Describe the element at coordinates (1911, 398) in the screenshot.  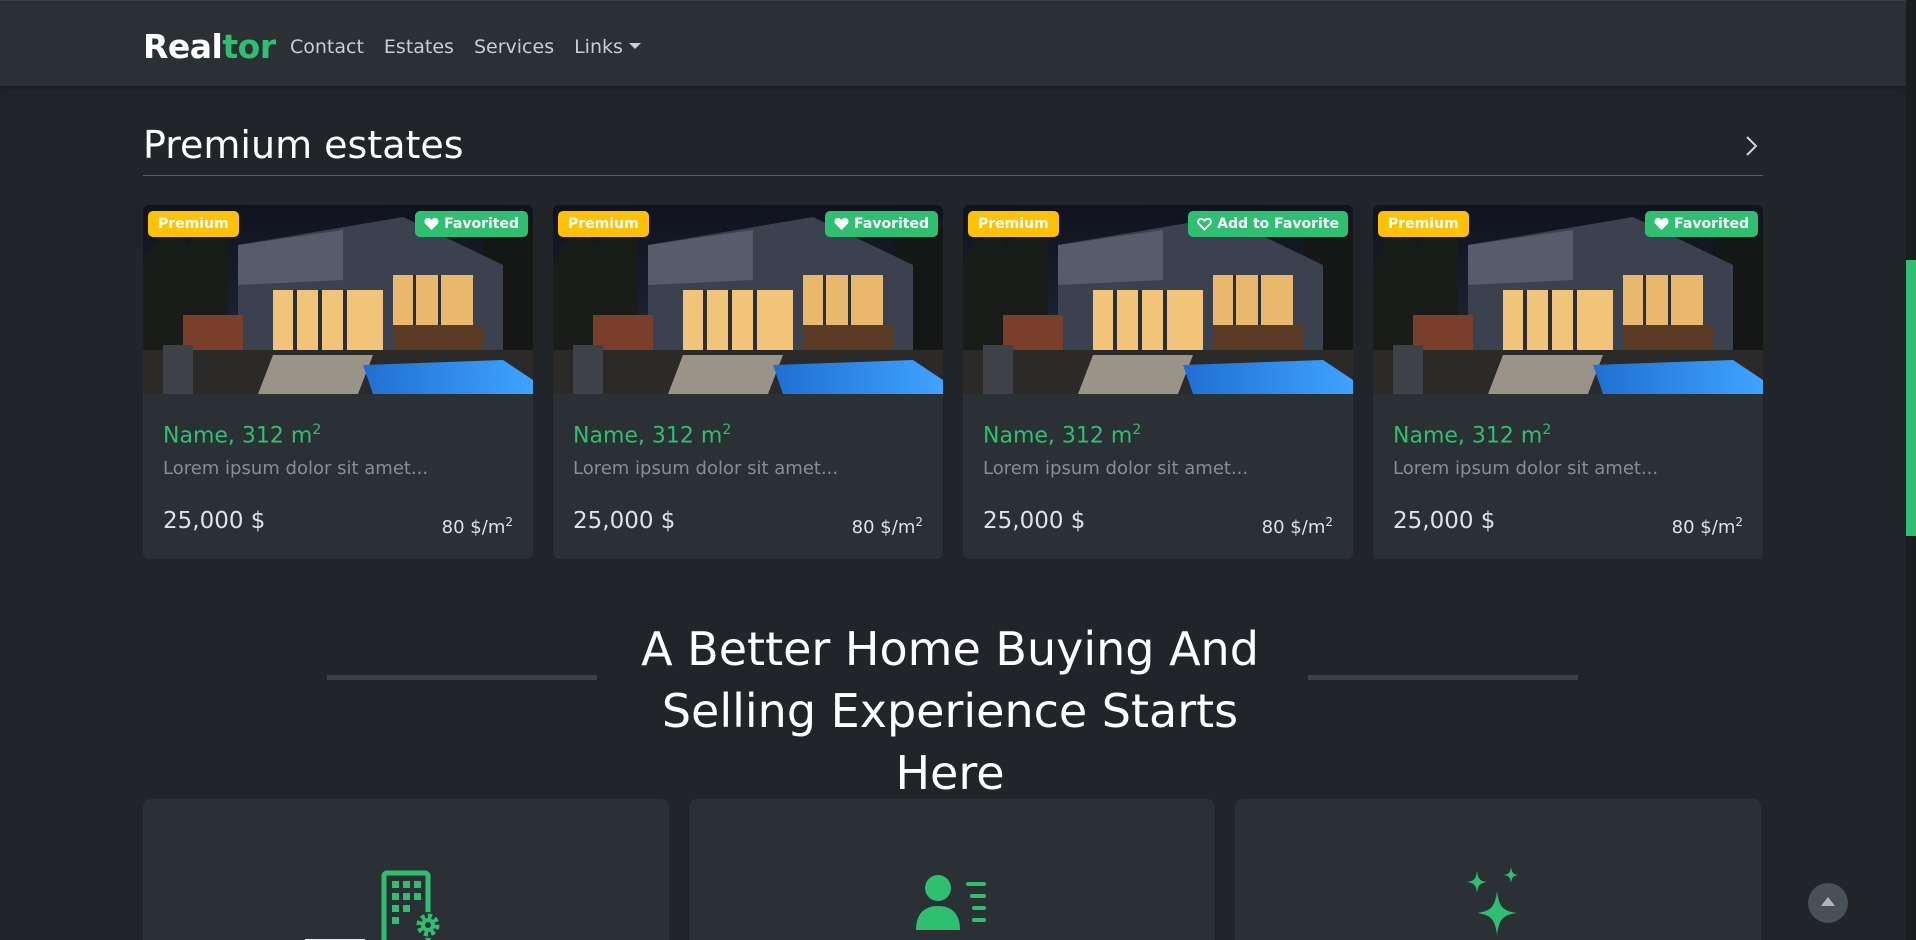
I see `scrollbar-thumb` at that location.